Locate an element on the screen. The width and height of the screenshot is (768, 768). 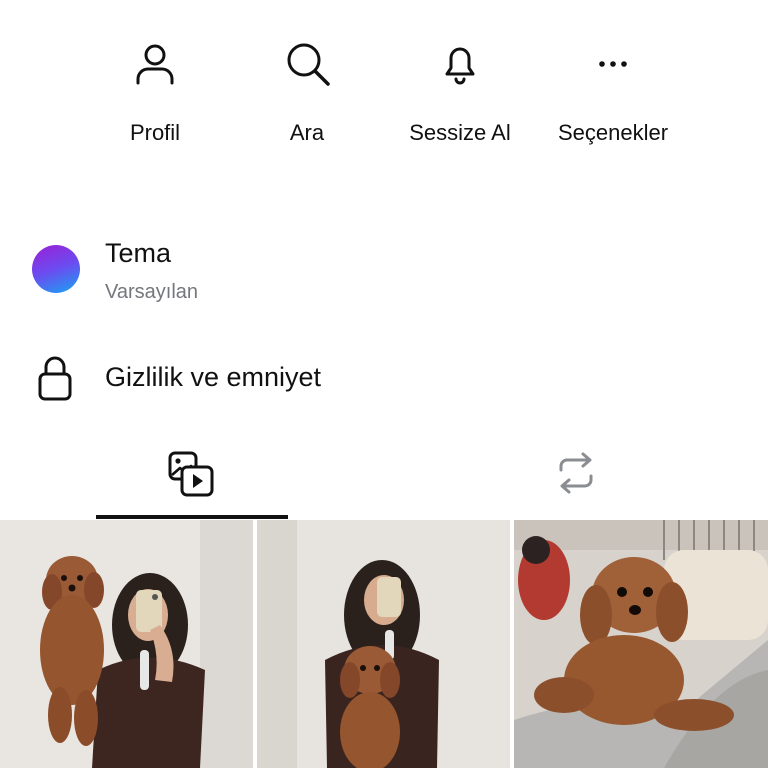
theme-color-swatch is located at coordinates (56, 269).